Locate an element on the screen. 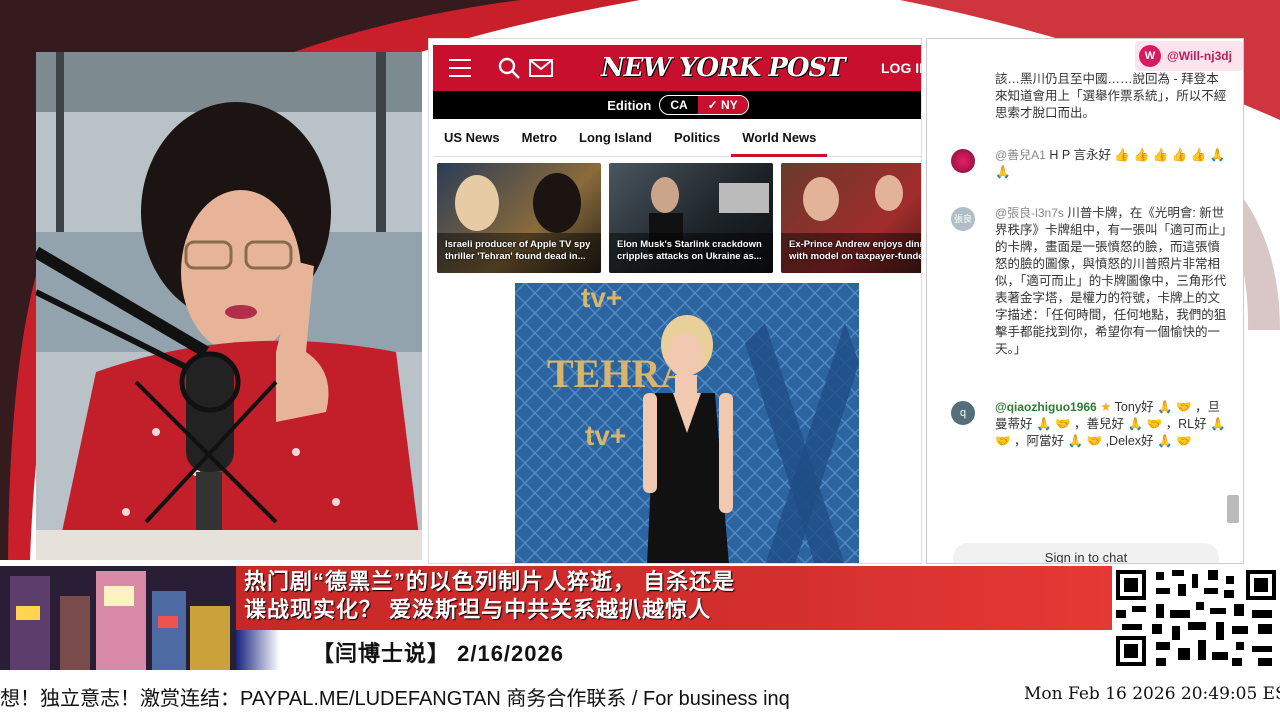 The image size is (1280, 720). chat-avatar: 張良 is located at coordinates (963, 219).